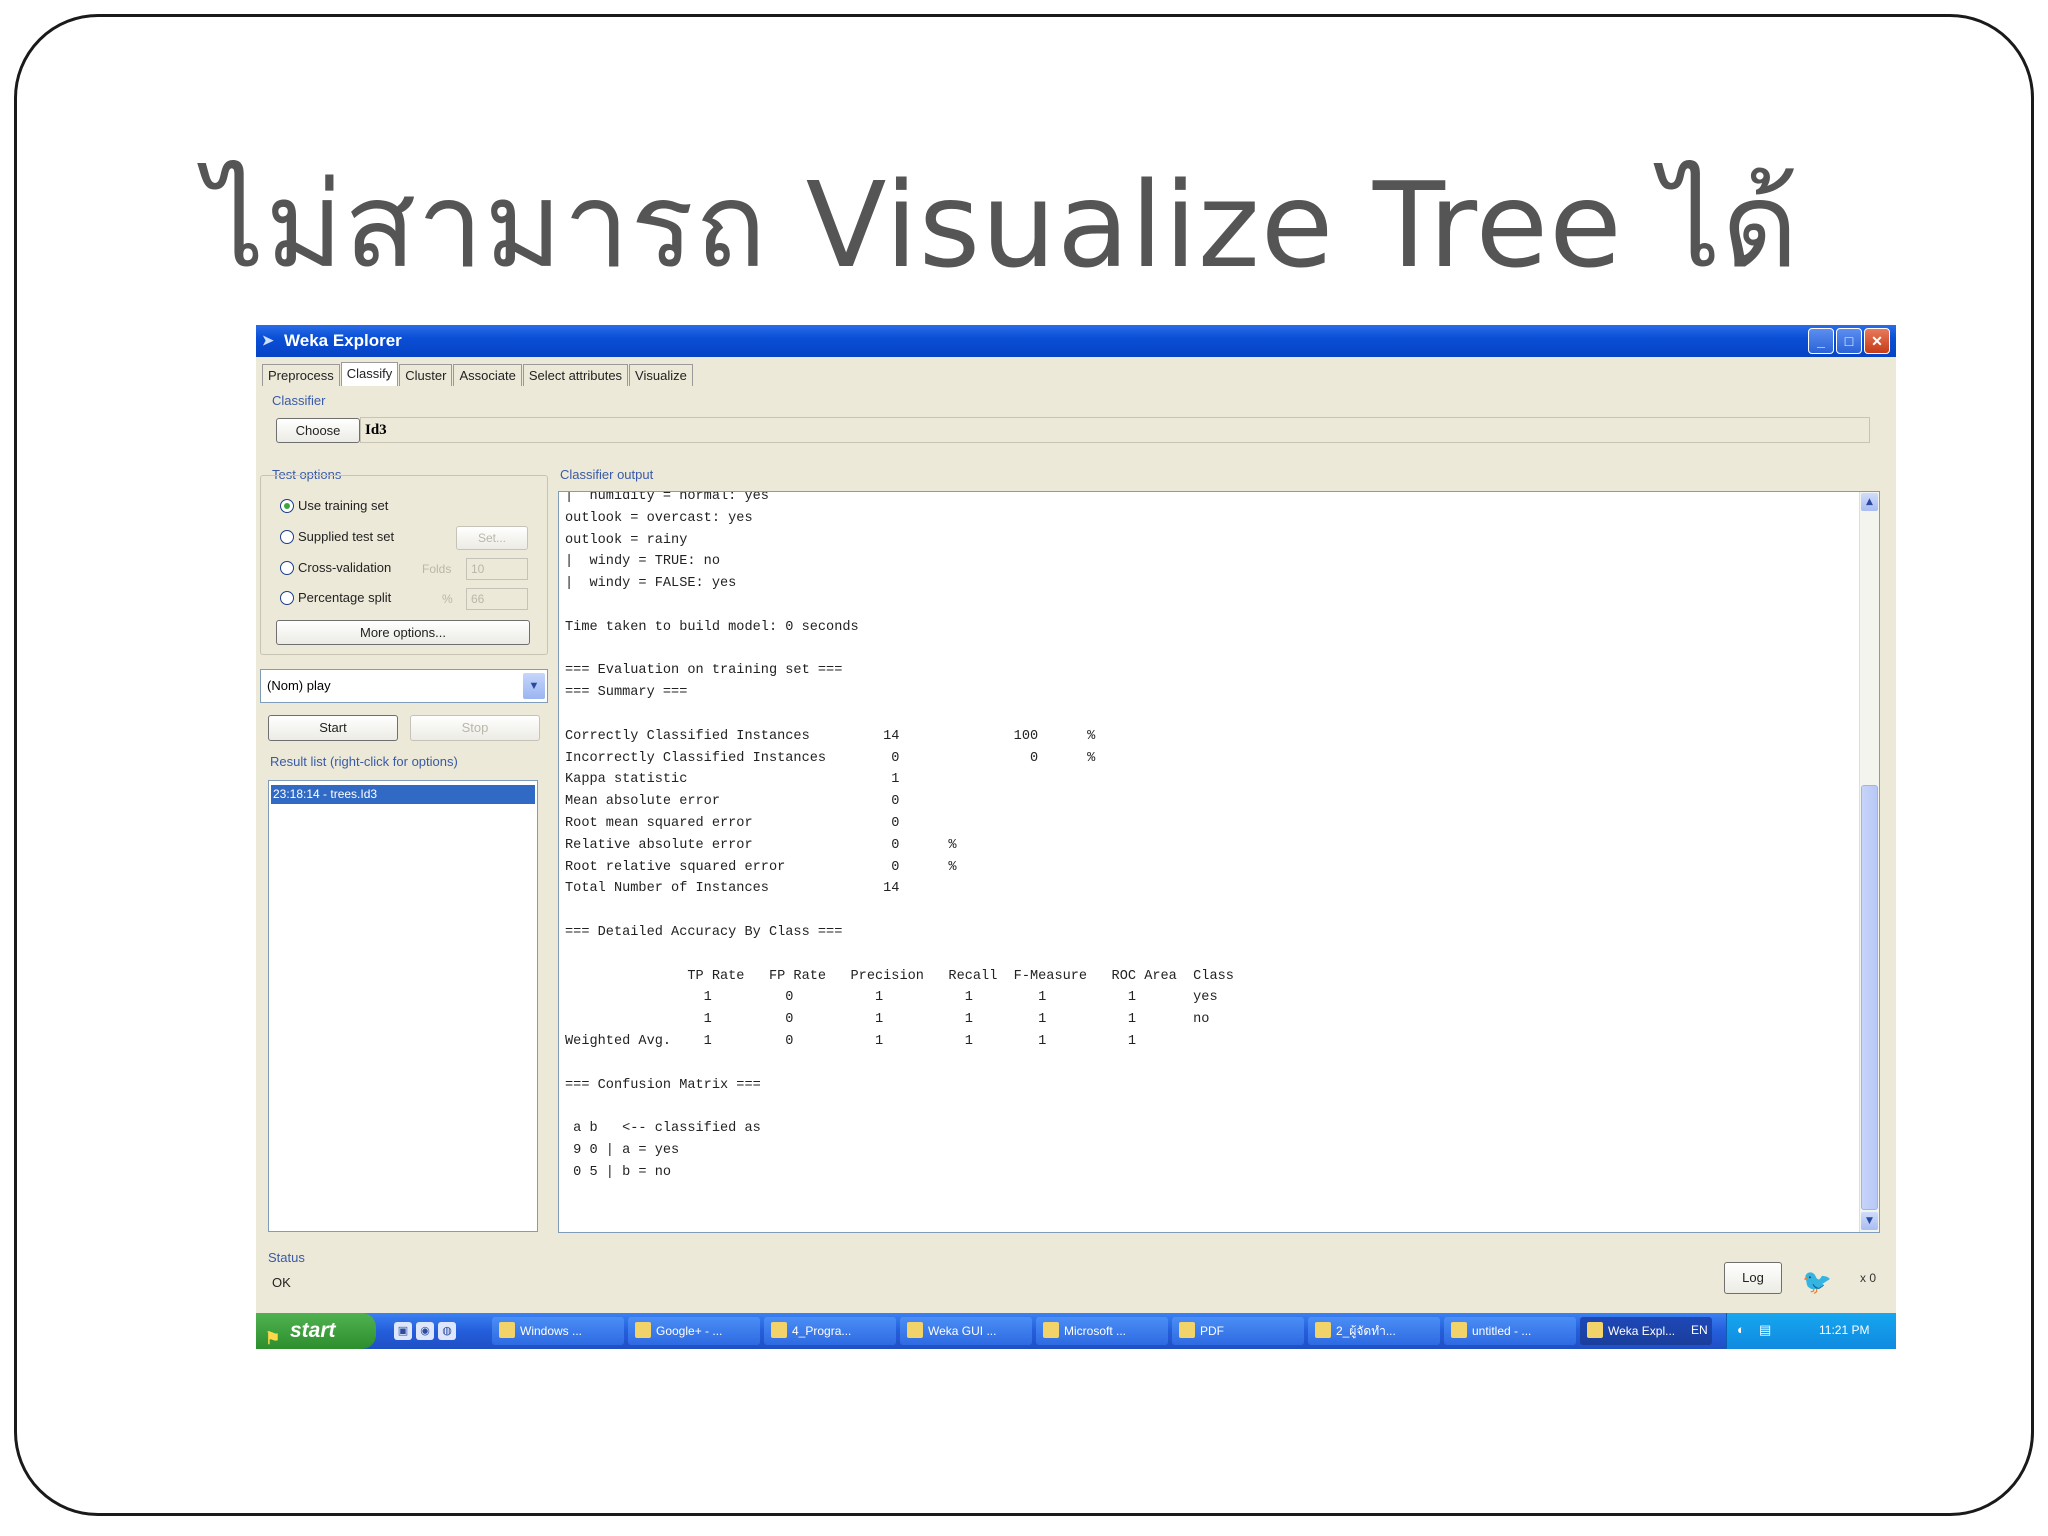 Image resolution: width=2048 pixels, height=1536 pixels. I want to click on class-attribute-select: (Nom) play ▼, so click(404, 686).